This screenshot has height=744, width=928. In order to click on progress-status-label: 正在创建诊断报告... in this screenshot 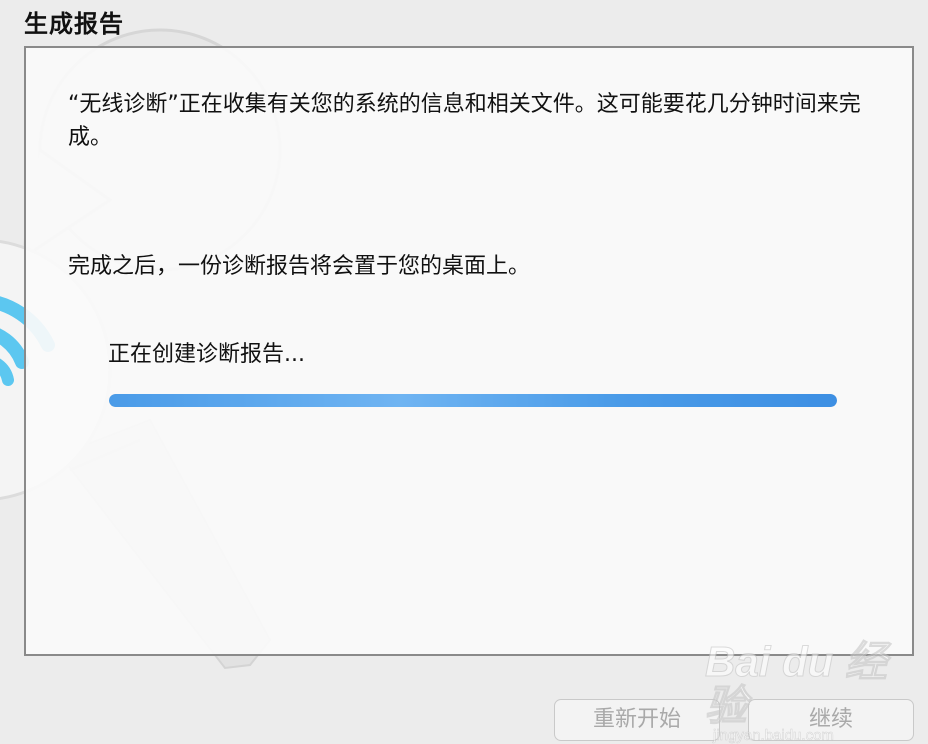, I will do `click(206, 354)`.